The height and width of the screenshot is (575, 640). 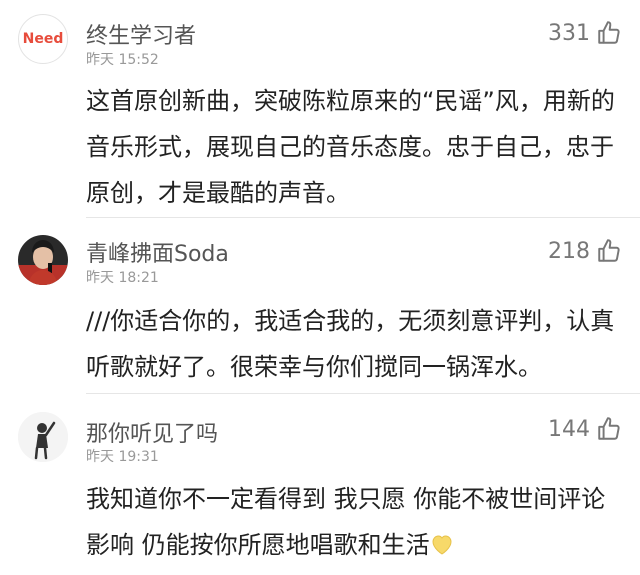 What do you see at coordinates (218, 193) in the screenshot?
I see `comment-line: 原创，才是最酷的声音。` at bounding box center [218, 193].